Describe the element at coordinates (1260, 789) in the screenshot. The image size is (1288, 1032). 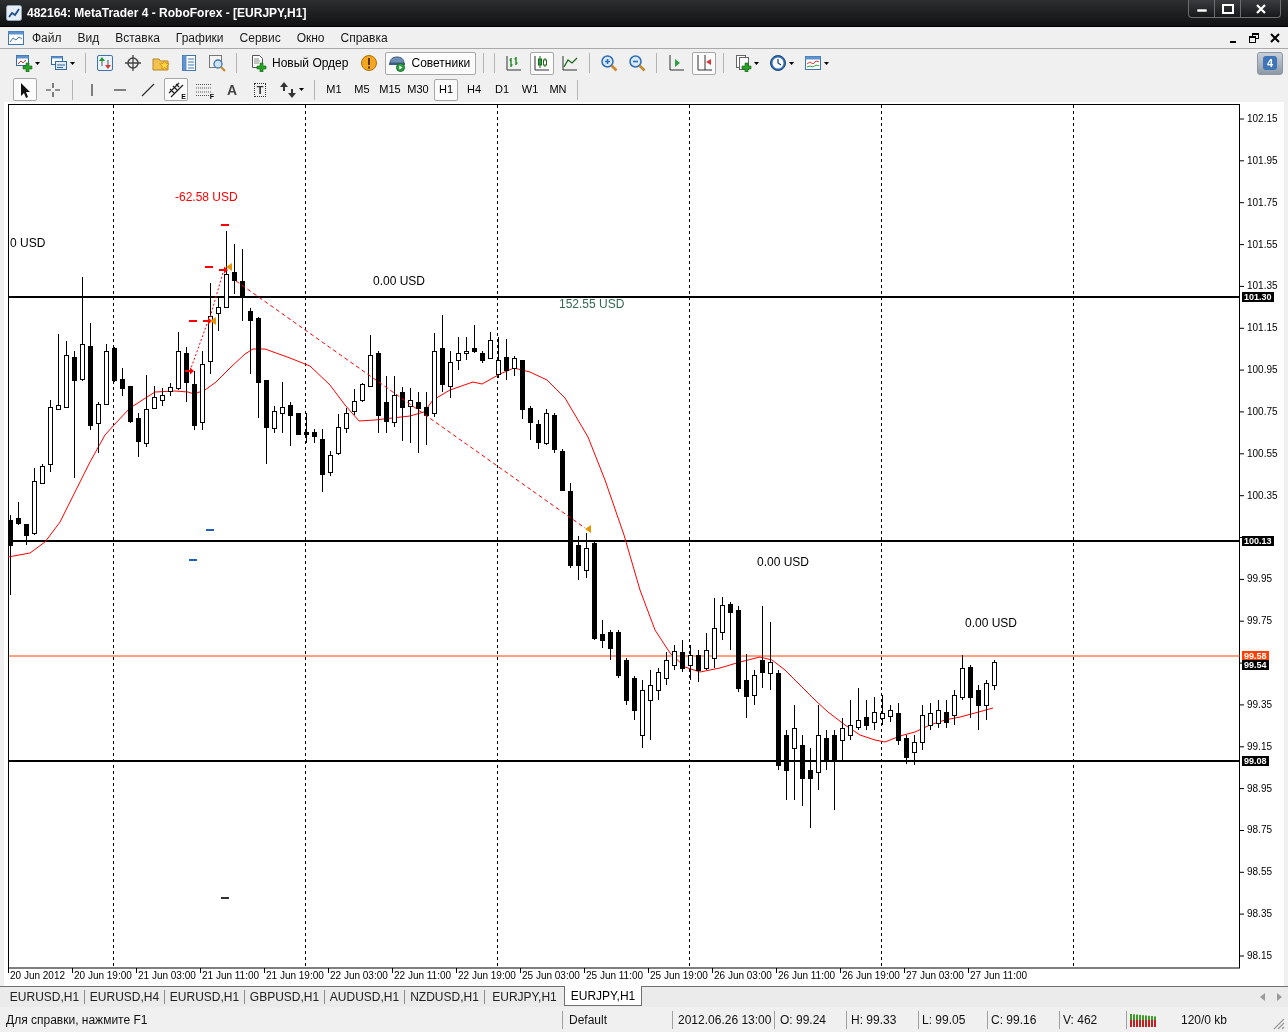
I see `price-label: 98.95` at that location.